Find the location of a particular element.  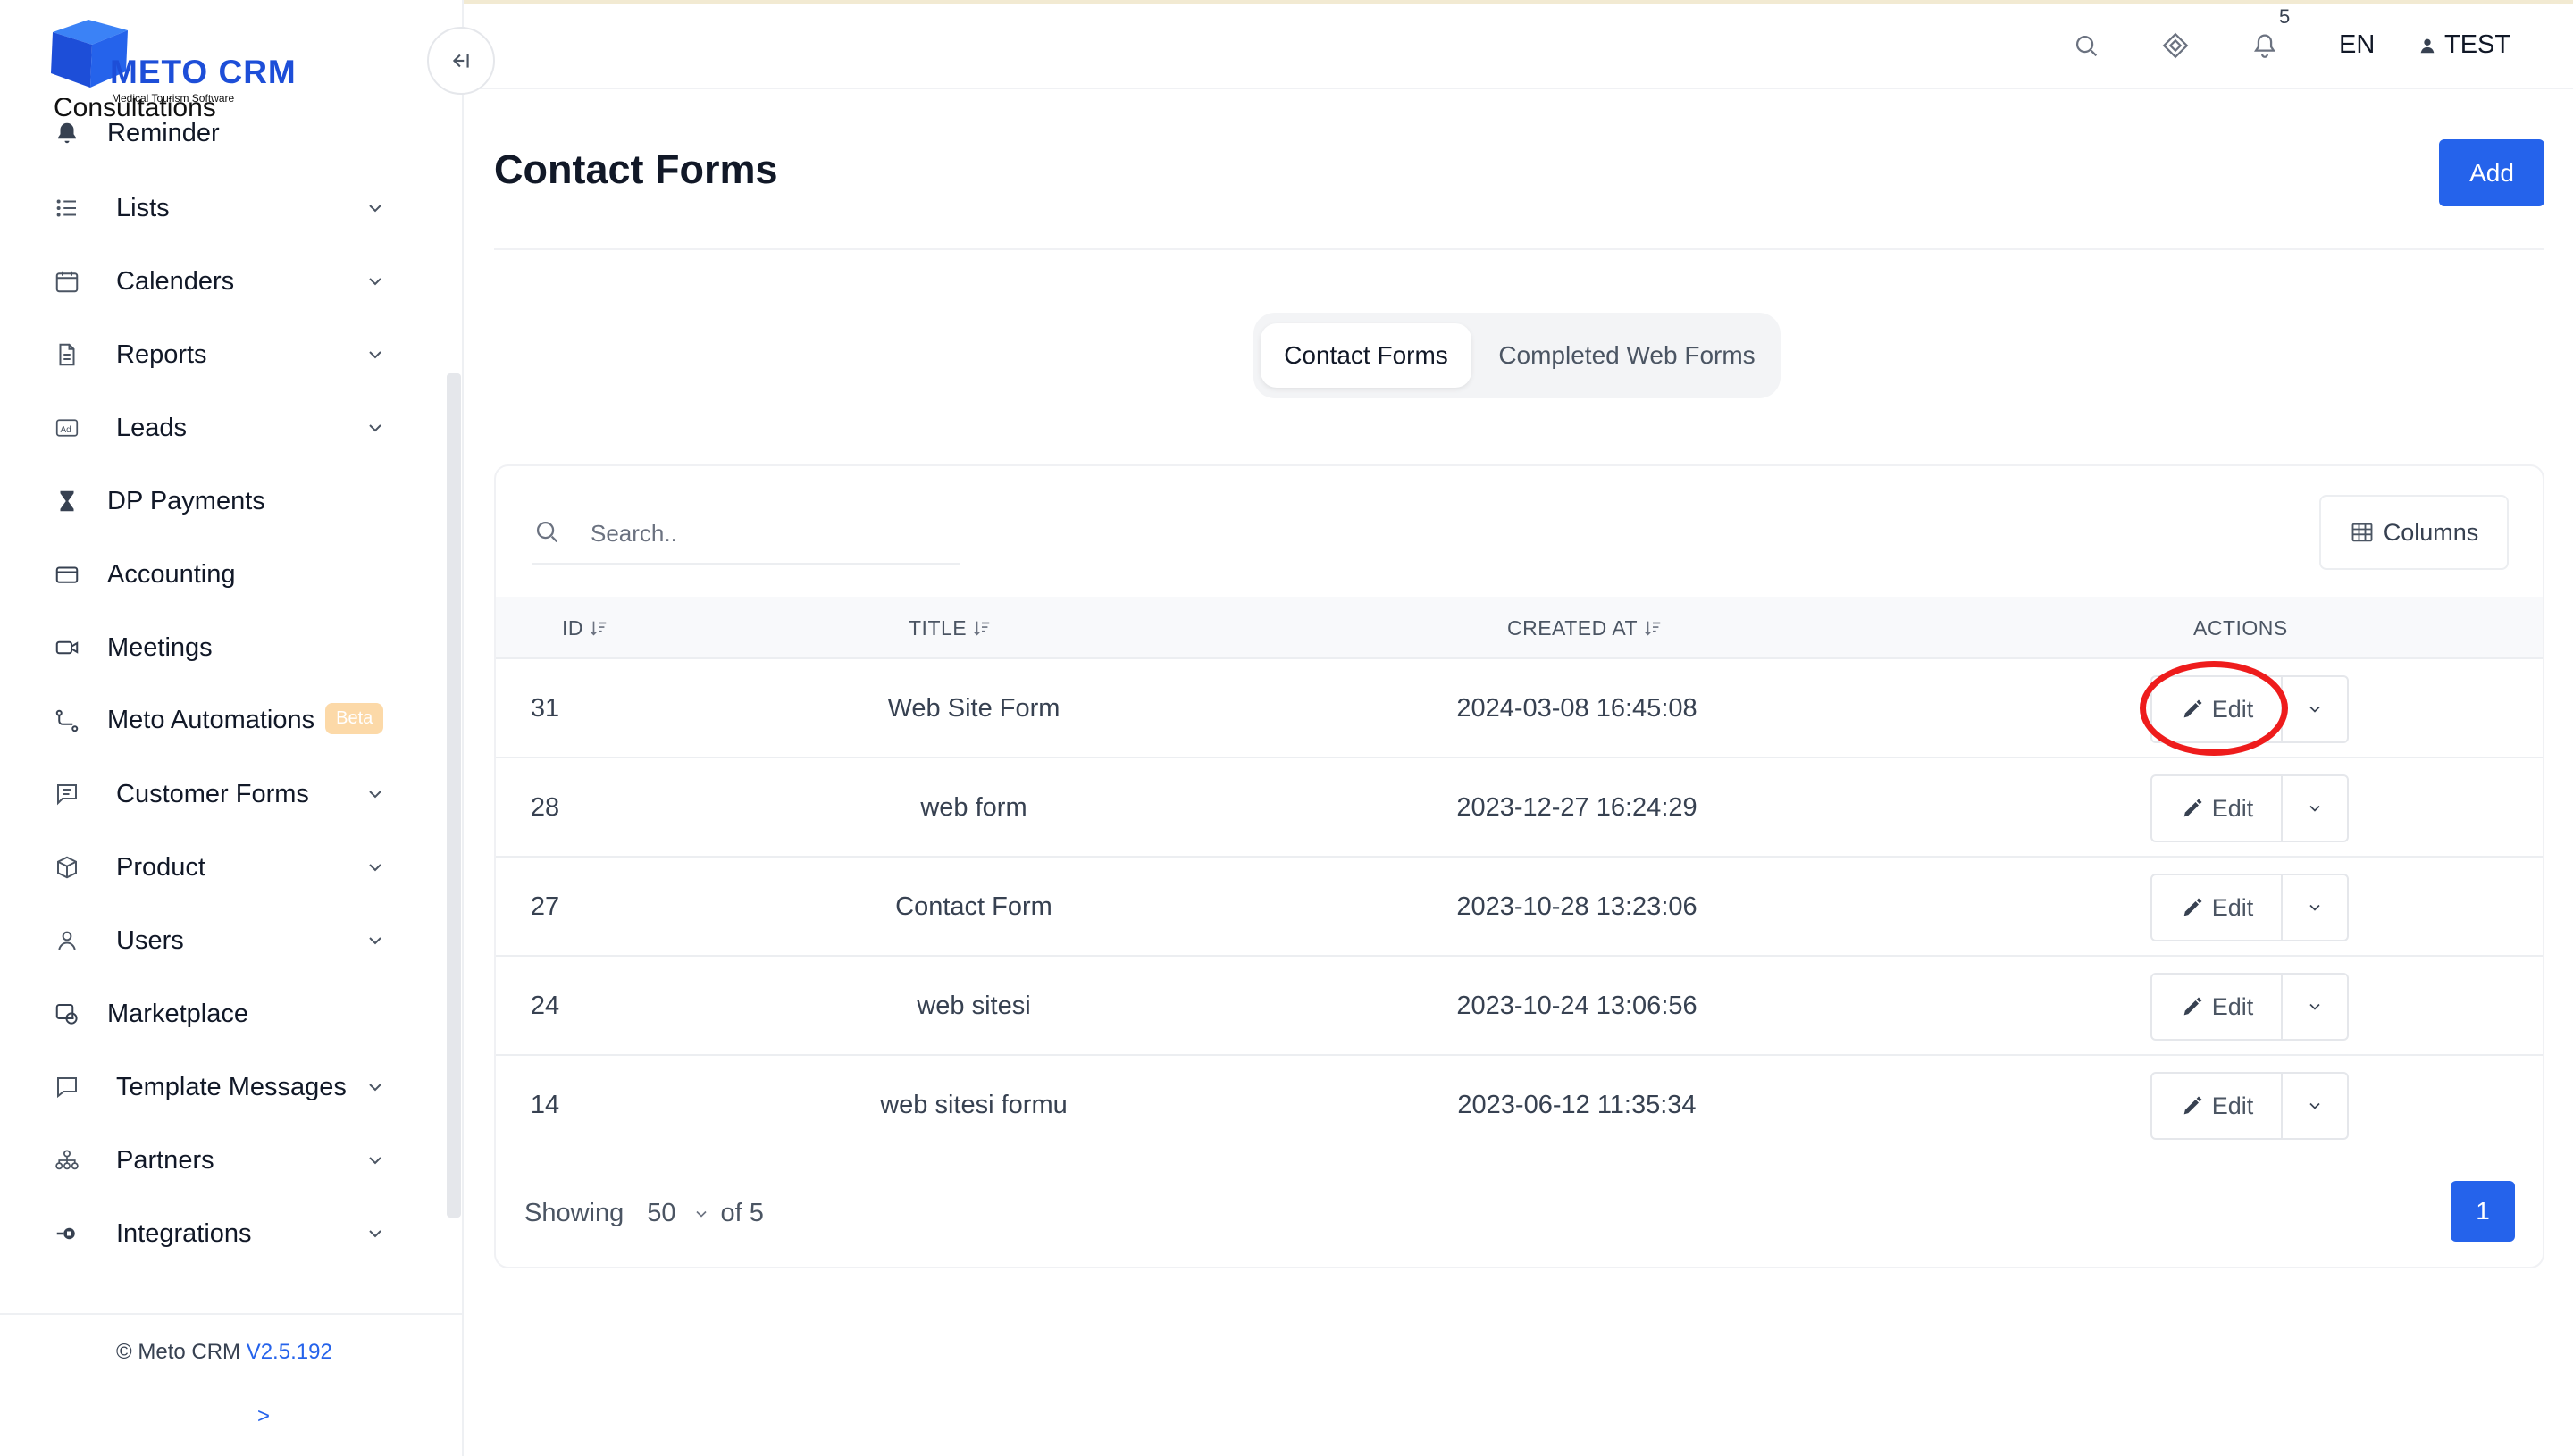

brand-name: METO CRM is located at coordinates (203, 72).